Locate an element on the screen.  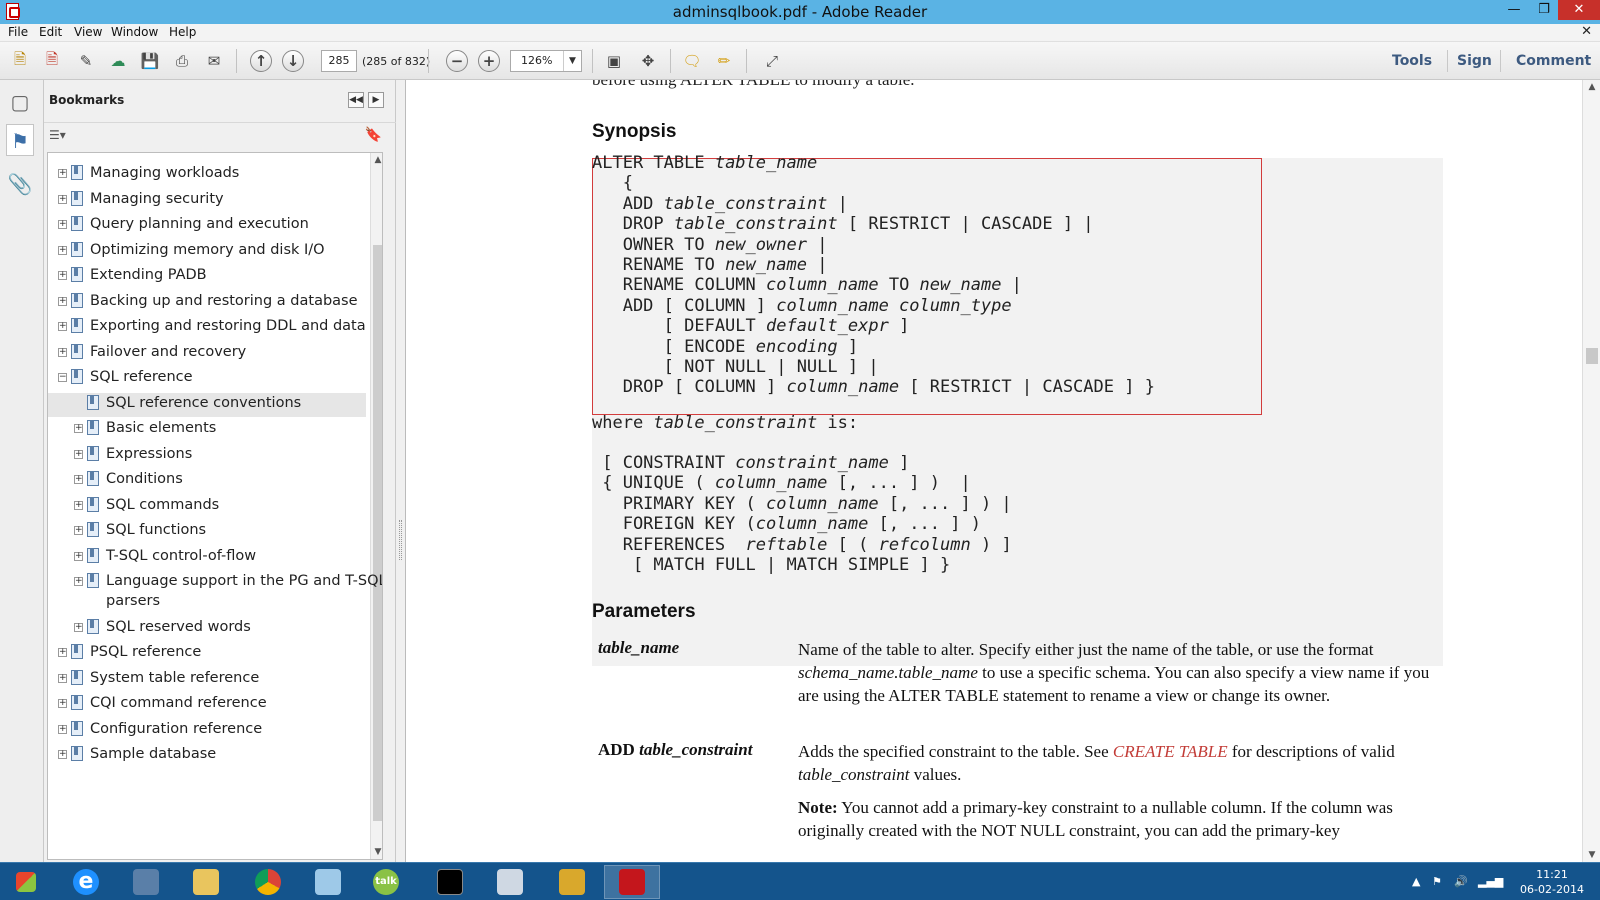
bookmark-item: + SQL commands is located at coordinates (220, 507).